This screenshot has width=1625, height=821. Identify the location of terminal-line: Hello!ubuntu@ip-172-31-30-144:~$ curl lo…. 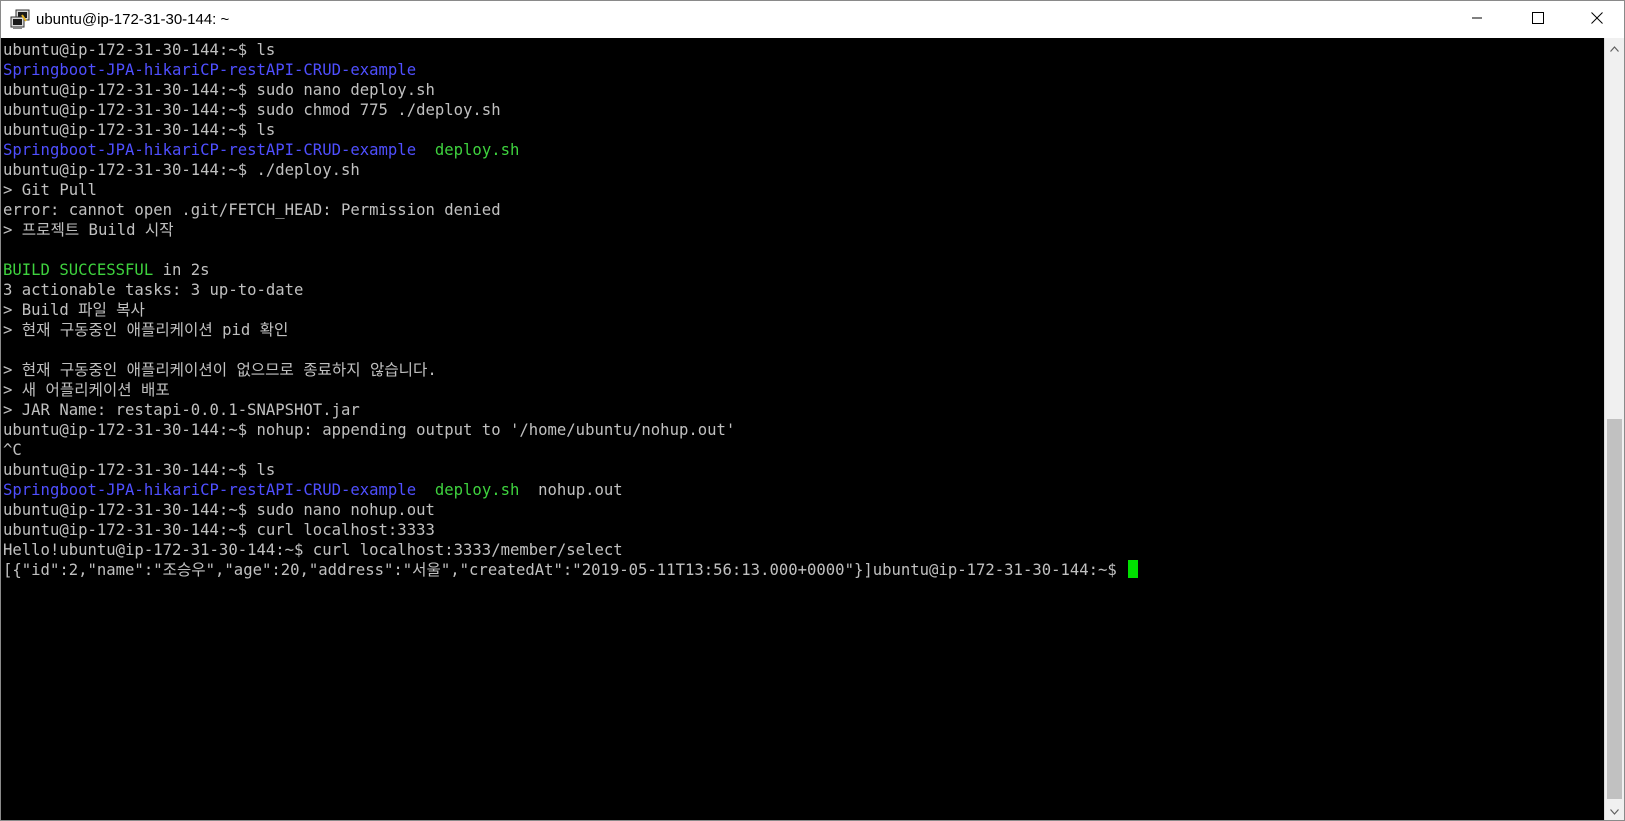
(803, 550).